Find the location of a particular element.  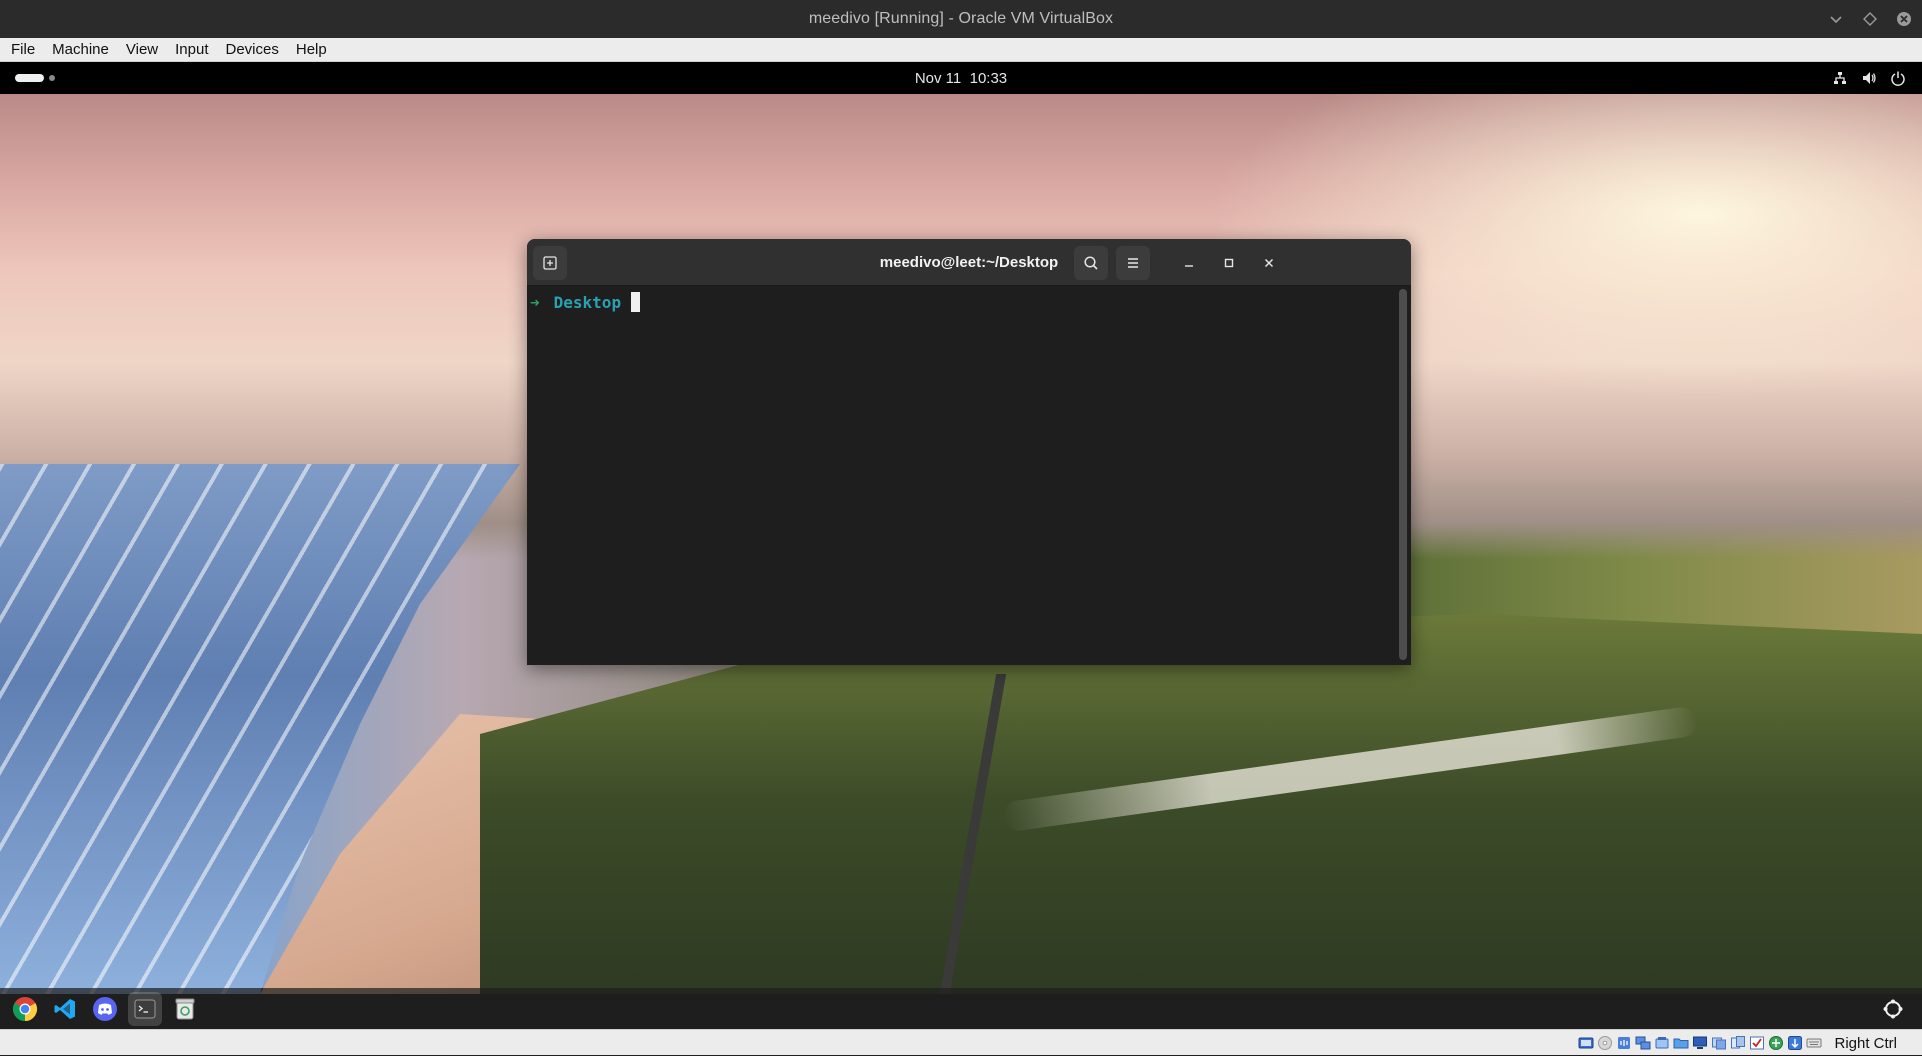

trash-icon is located at coordinates (185, 1009).